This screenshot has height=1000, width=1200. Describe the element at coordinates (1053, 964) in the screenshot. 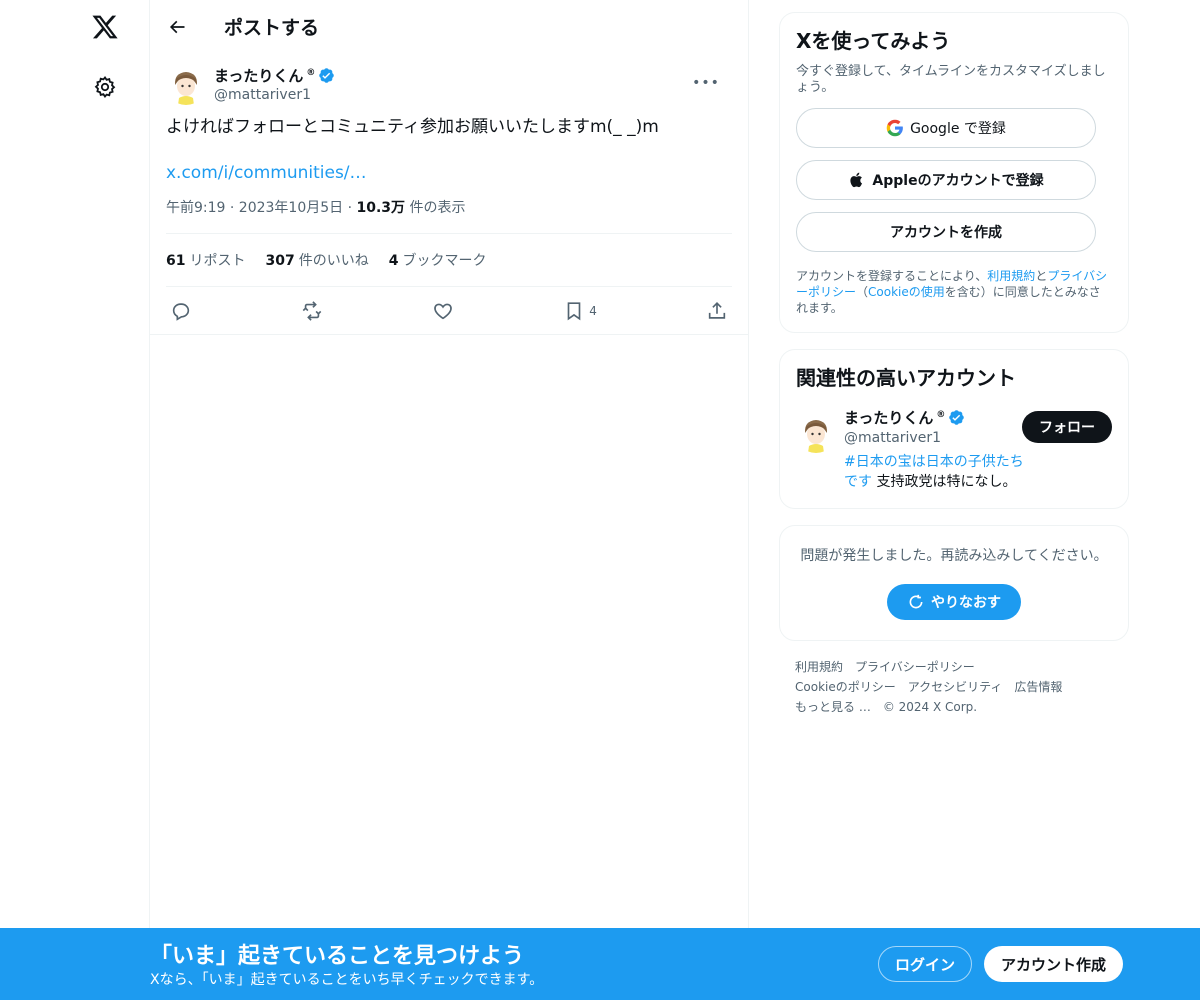

I see `signup-button: アカウント作成` at that location.